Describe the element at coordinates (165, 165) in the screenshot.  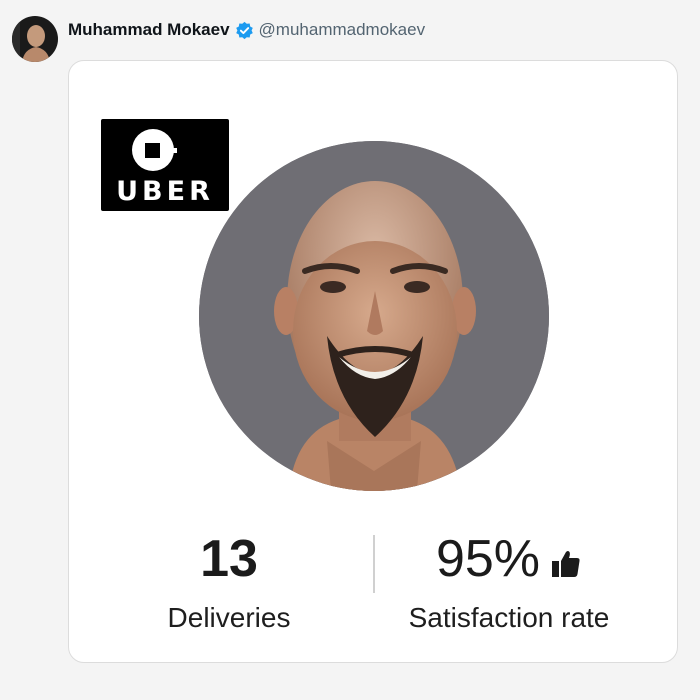
I see `uber-logo: UBER` at that location.